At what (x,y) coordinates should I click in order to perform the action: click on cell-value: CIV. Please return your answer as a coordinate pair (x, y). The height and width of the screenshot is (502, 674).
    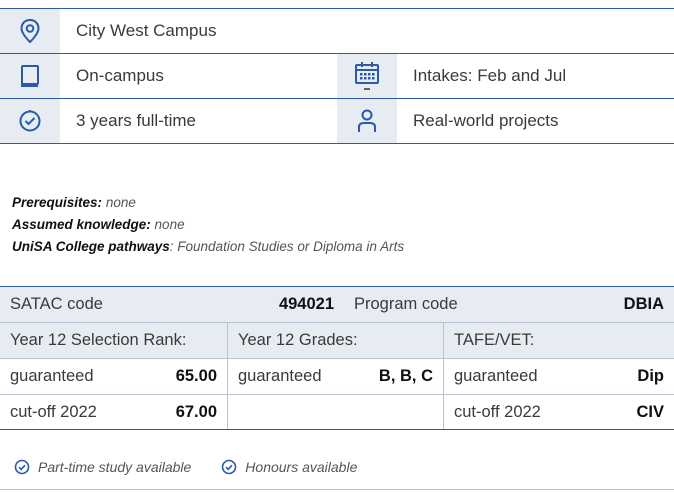
    Looking at the image, I should click on (650, 411).